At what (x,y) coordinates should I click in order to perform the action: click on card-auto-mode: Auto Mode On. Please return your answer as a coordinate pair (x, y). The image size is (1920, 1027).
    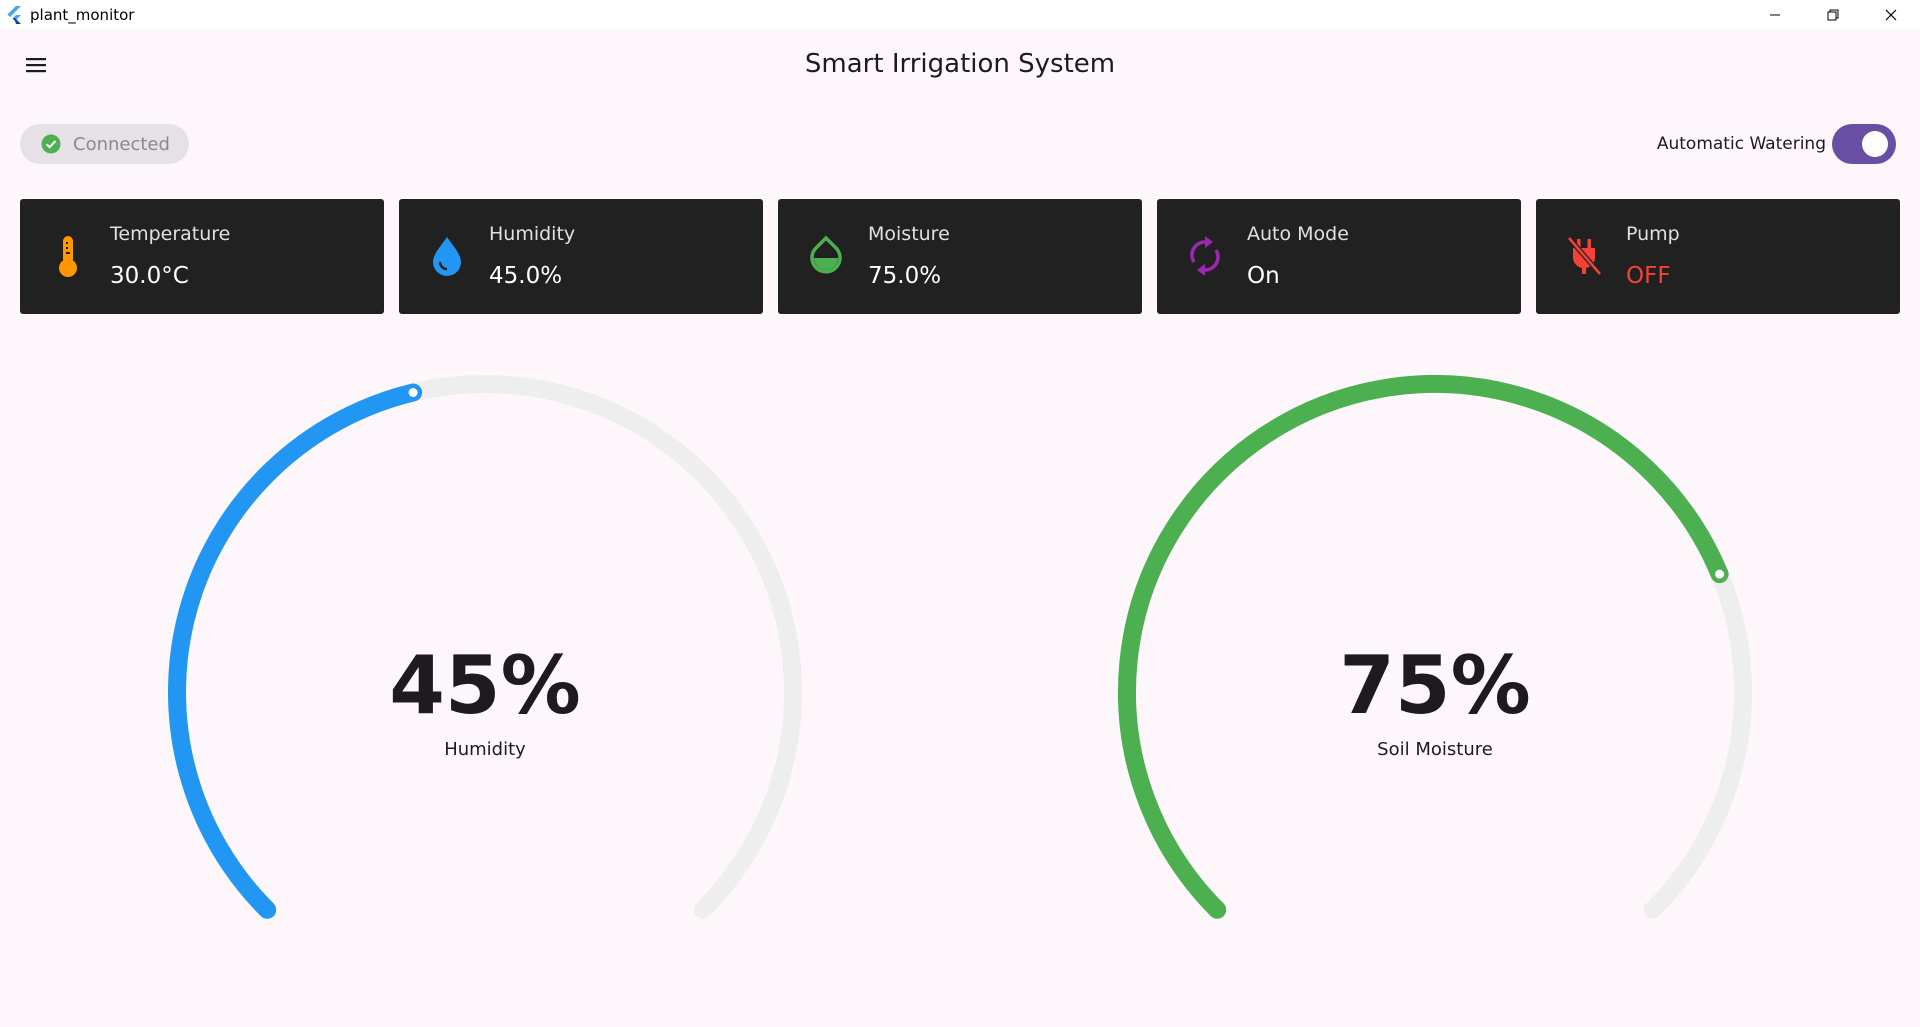
    Looking at the image, I should click on (1339, 256).